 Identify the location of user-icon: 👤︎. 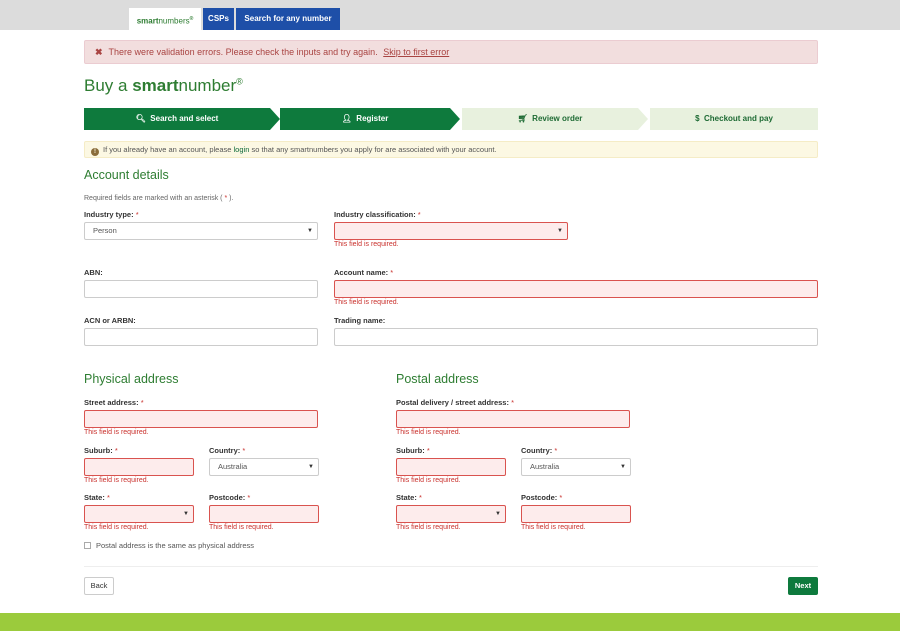
(346, 118).